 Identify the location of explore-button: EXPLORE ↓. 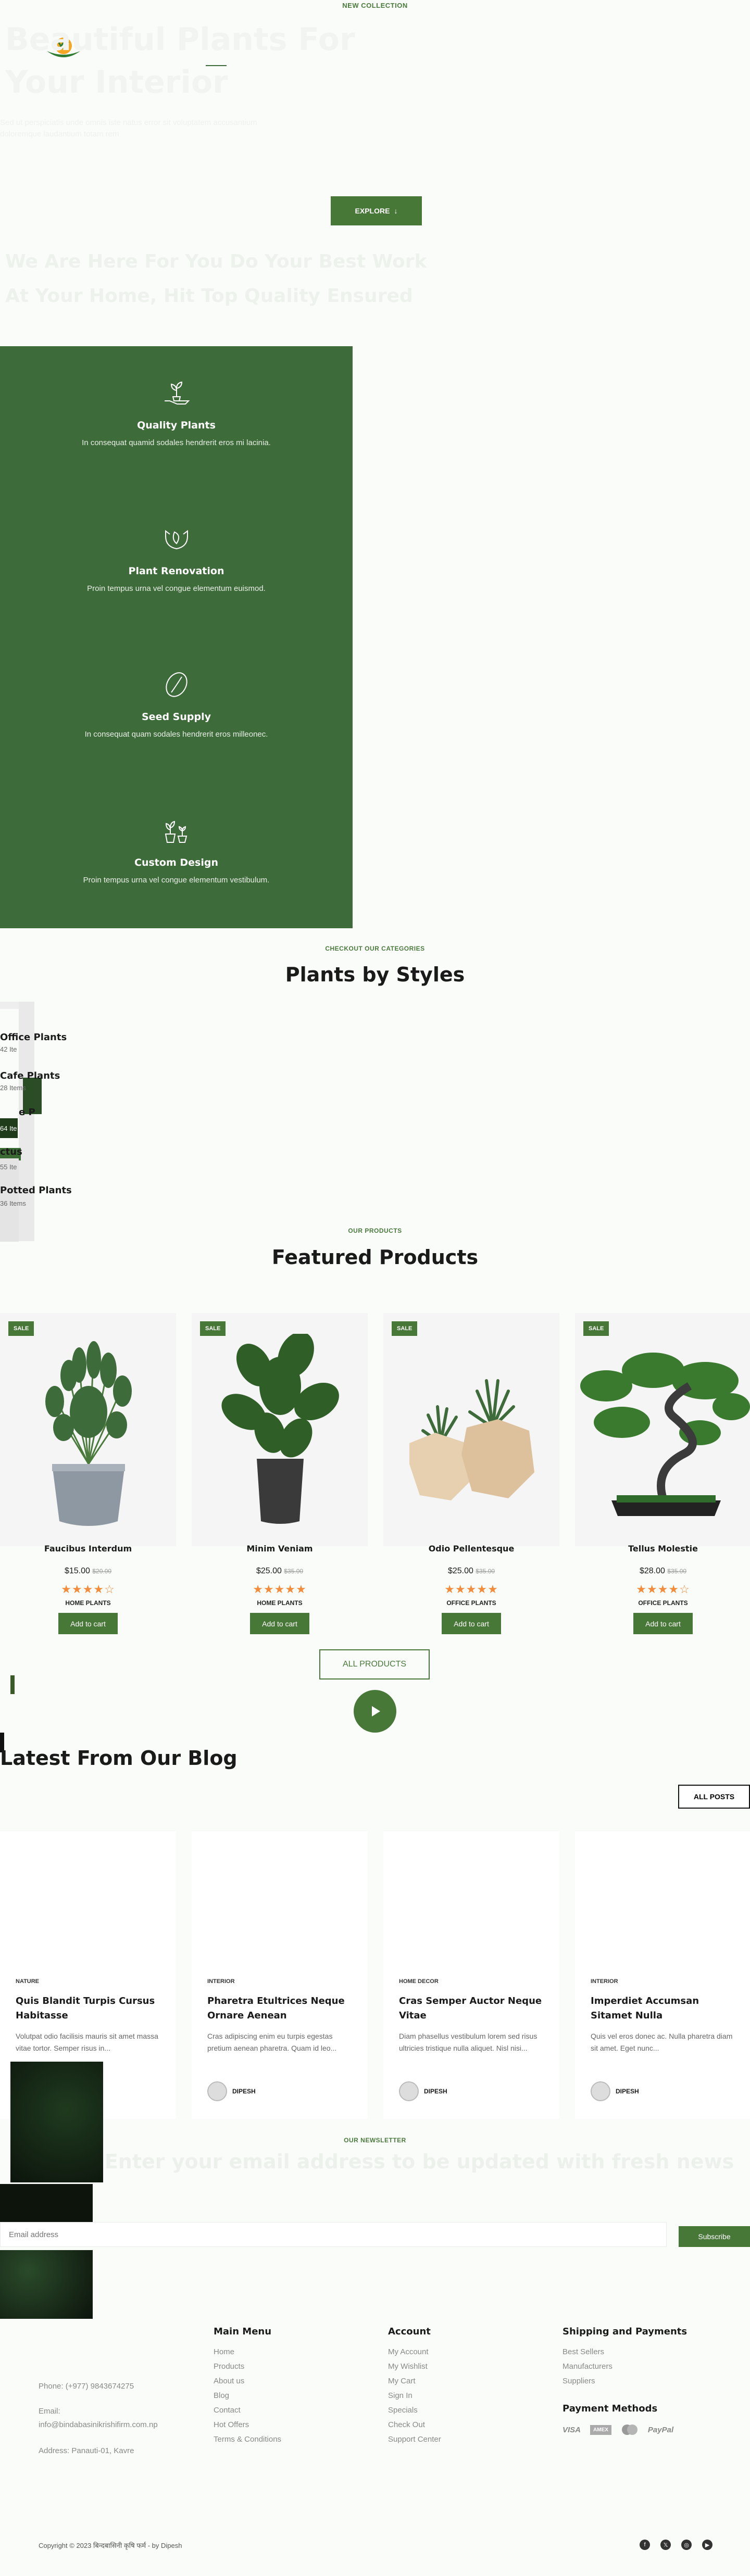
(376, 211).